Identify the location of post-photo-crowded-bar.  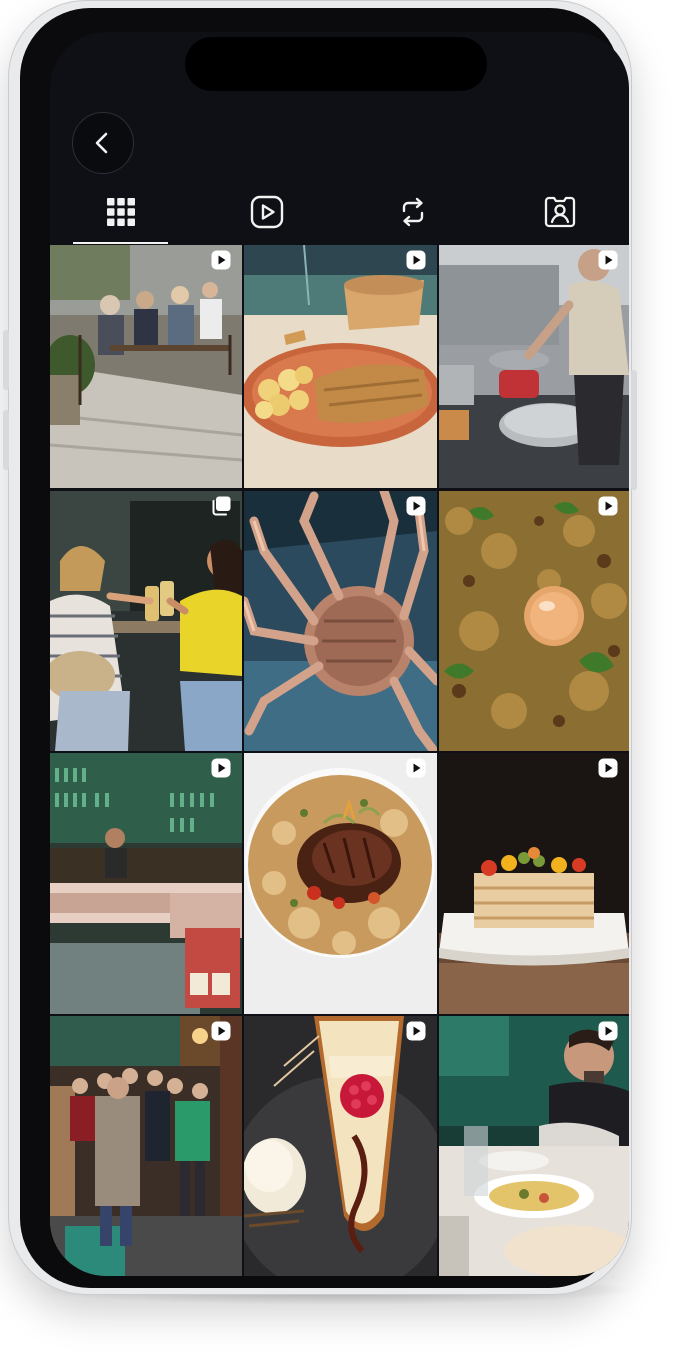
(146, 1146).